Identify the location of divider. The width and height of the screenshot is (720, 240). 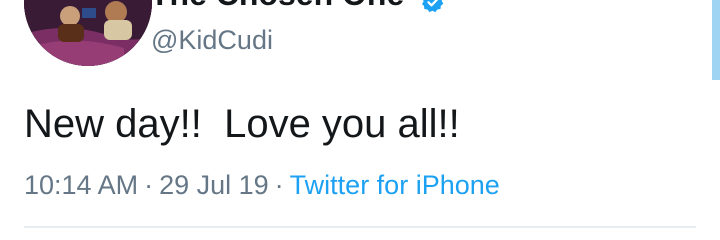
(360, 227).